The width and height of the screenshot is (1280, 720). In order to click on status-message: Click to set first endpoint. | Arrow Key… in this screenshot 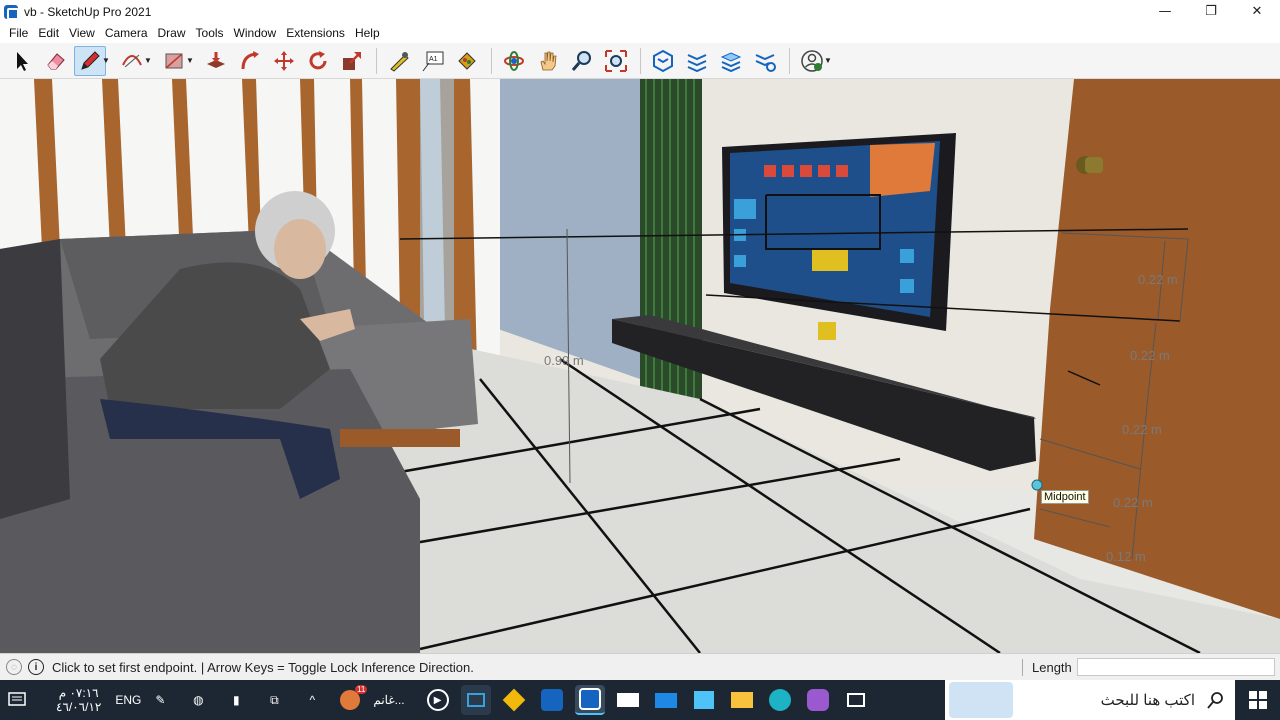, I will do `click(263, 667)`.